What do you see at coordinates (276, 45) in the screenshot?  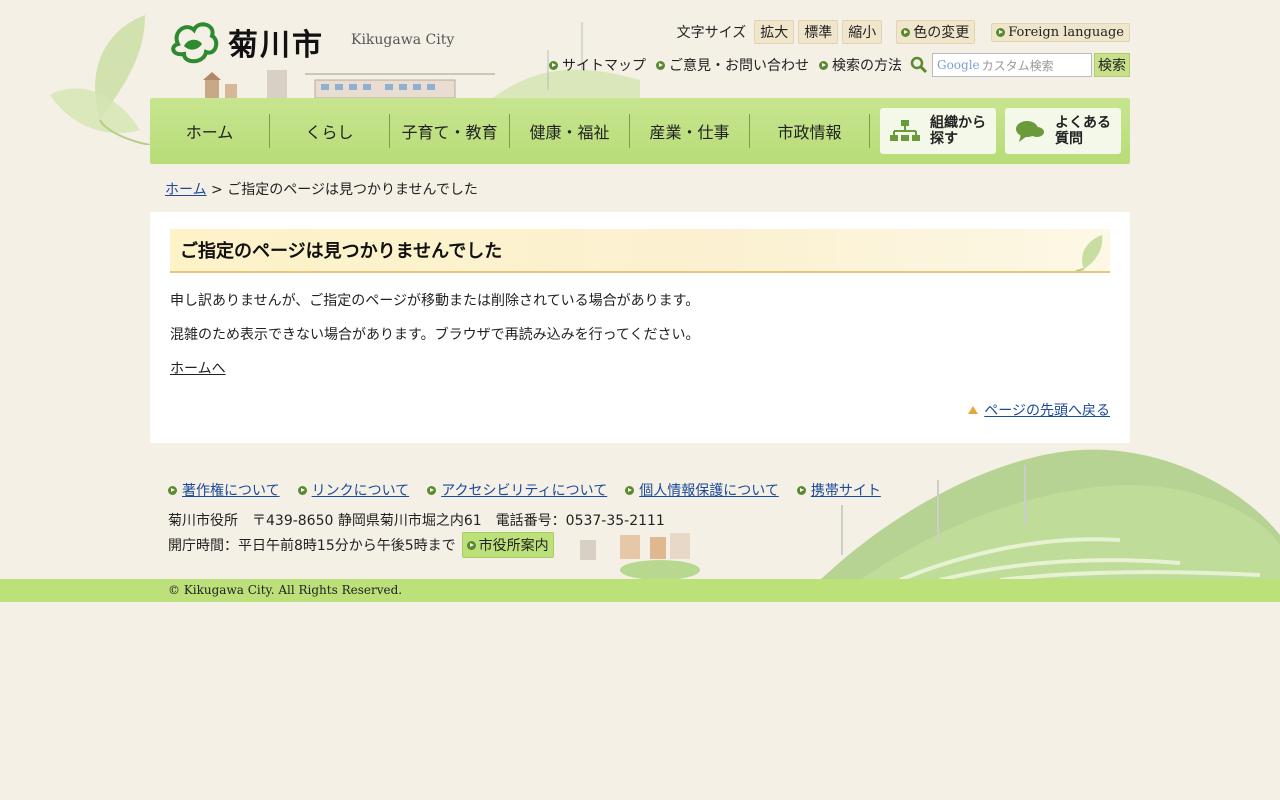 I see `logo-text: 菊川市` at bounding box center [276, 45].